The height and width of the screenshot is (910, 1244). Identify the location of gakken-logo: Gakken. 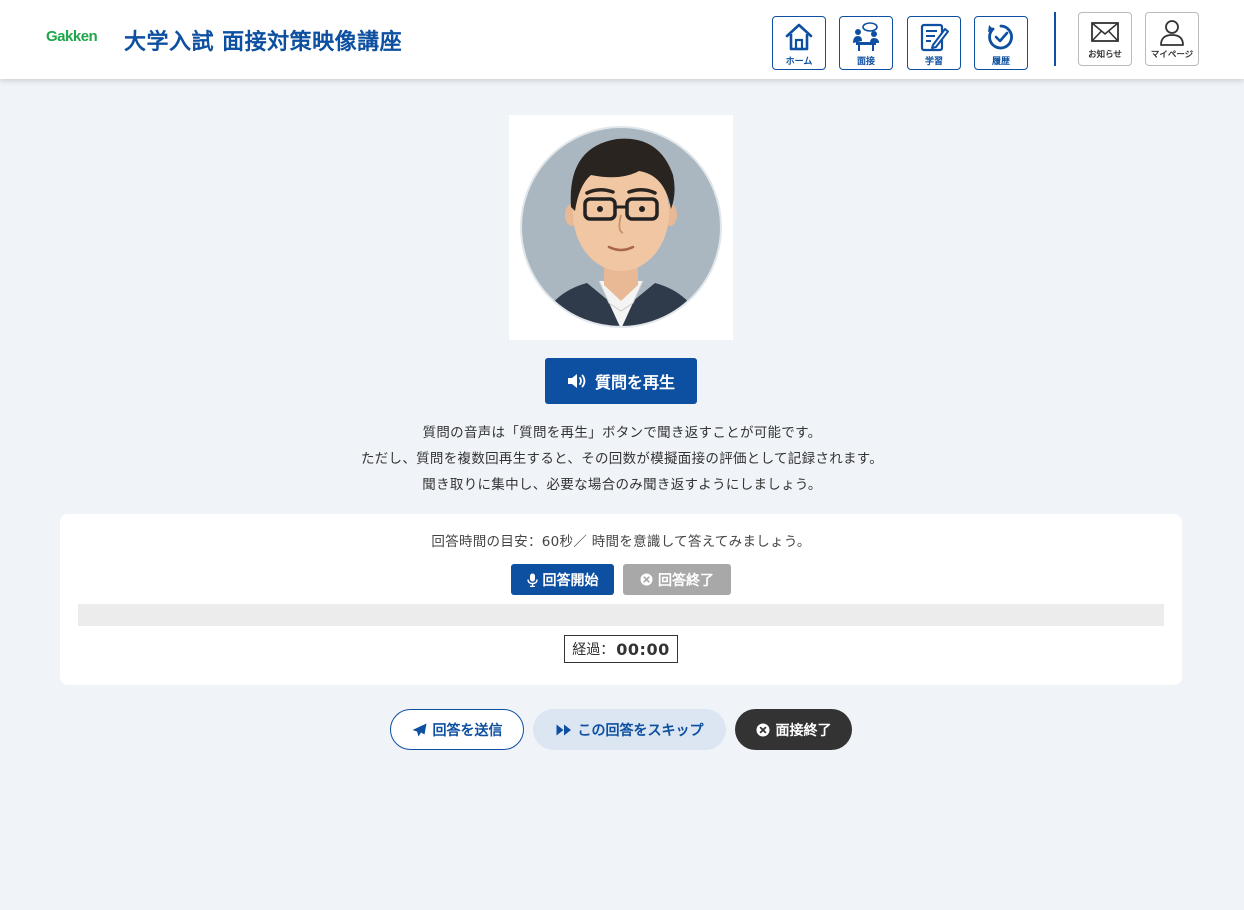
(72, 36).